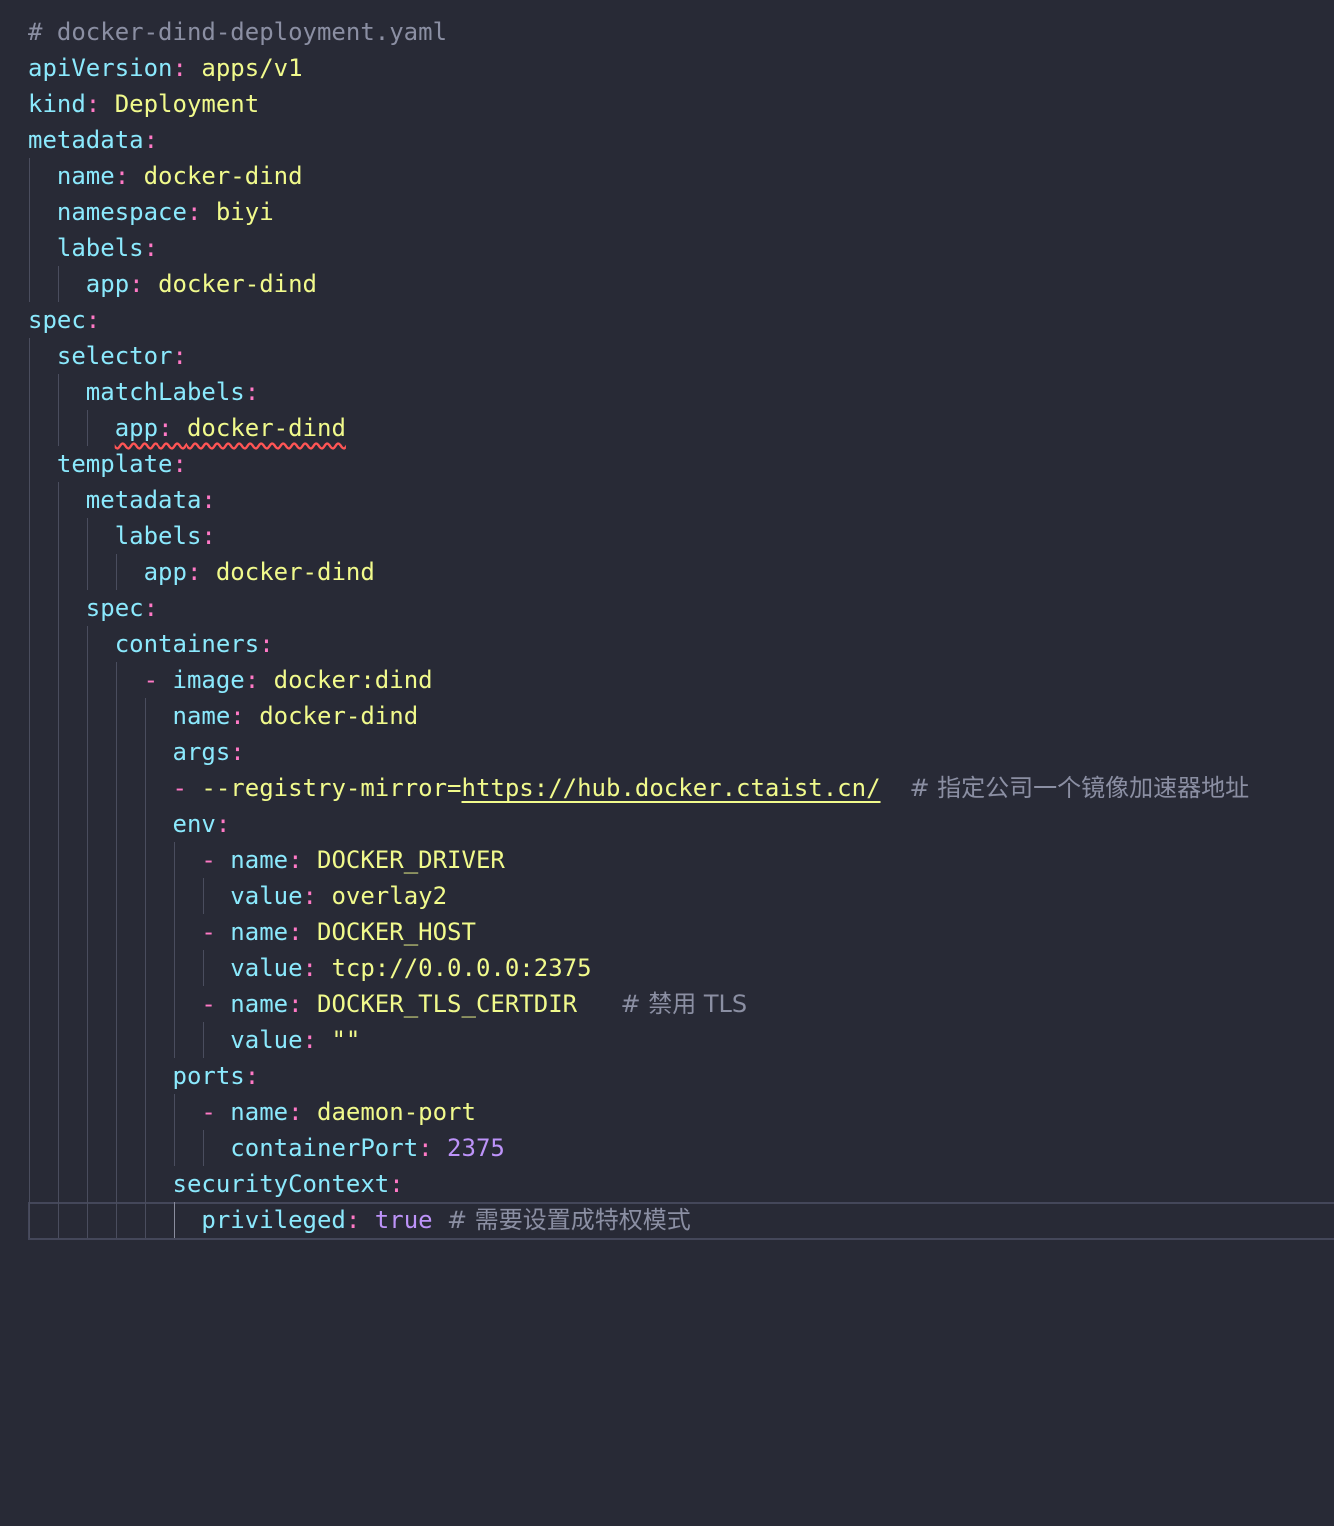 The width and height of the screenshot is (1334, 1526). I want to click on yaml-value: DOCKER_TLS_CERTDIR, so click(447, 1004).